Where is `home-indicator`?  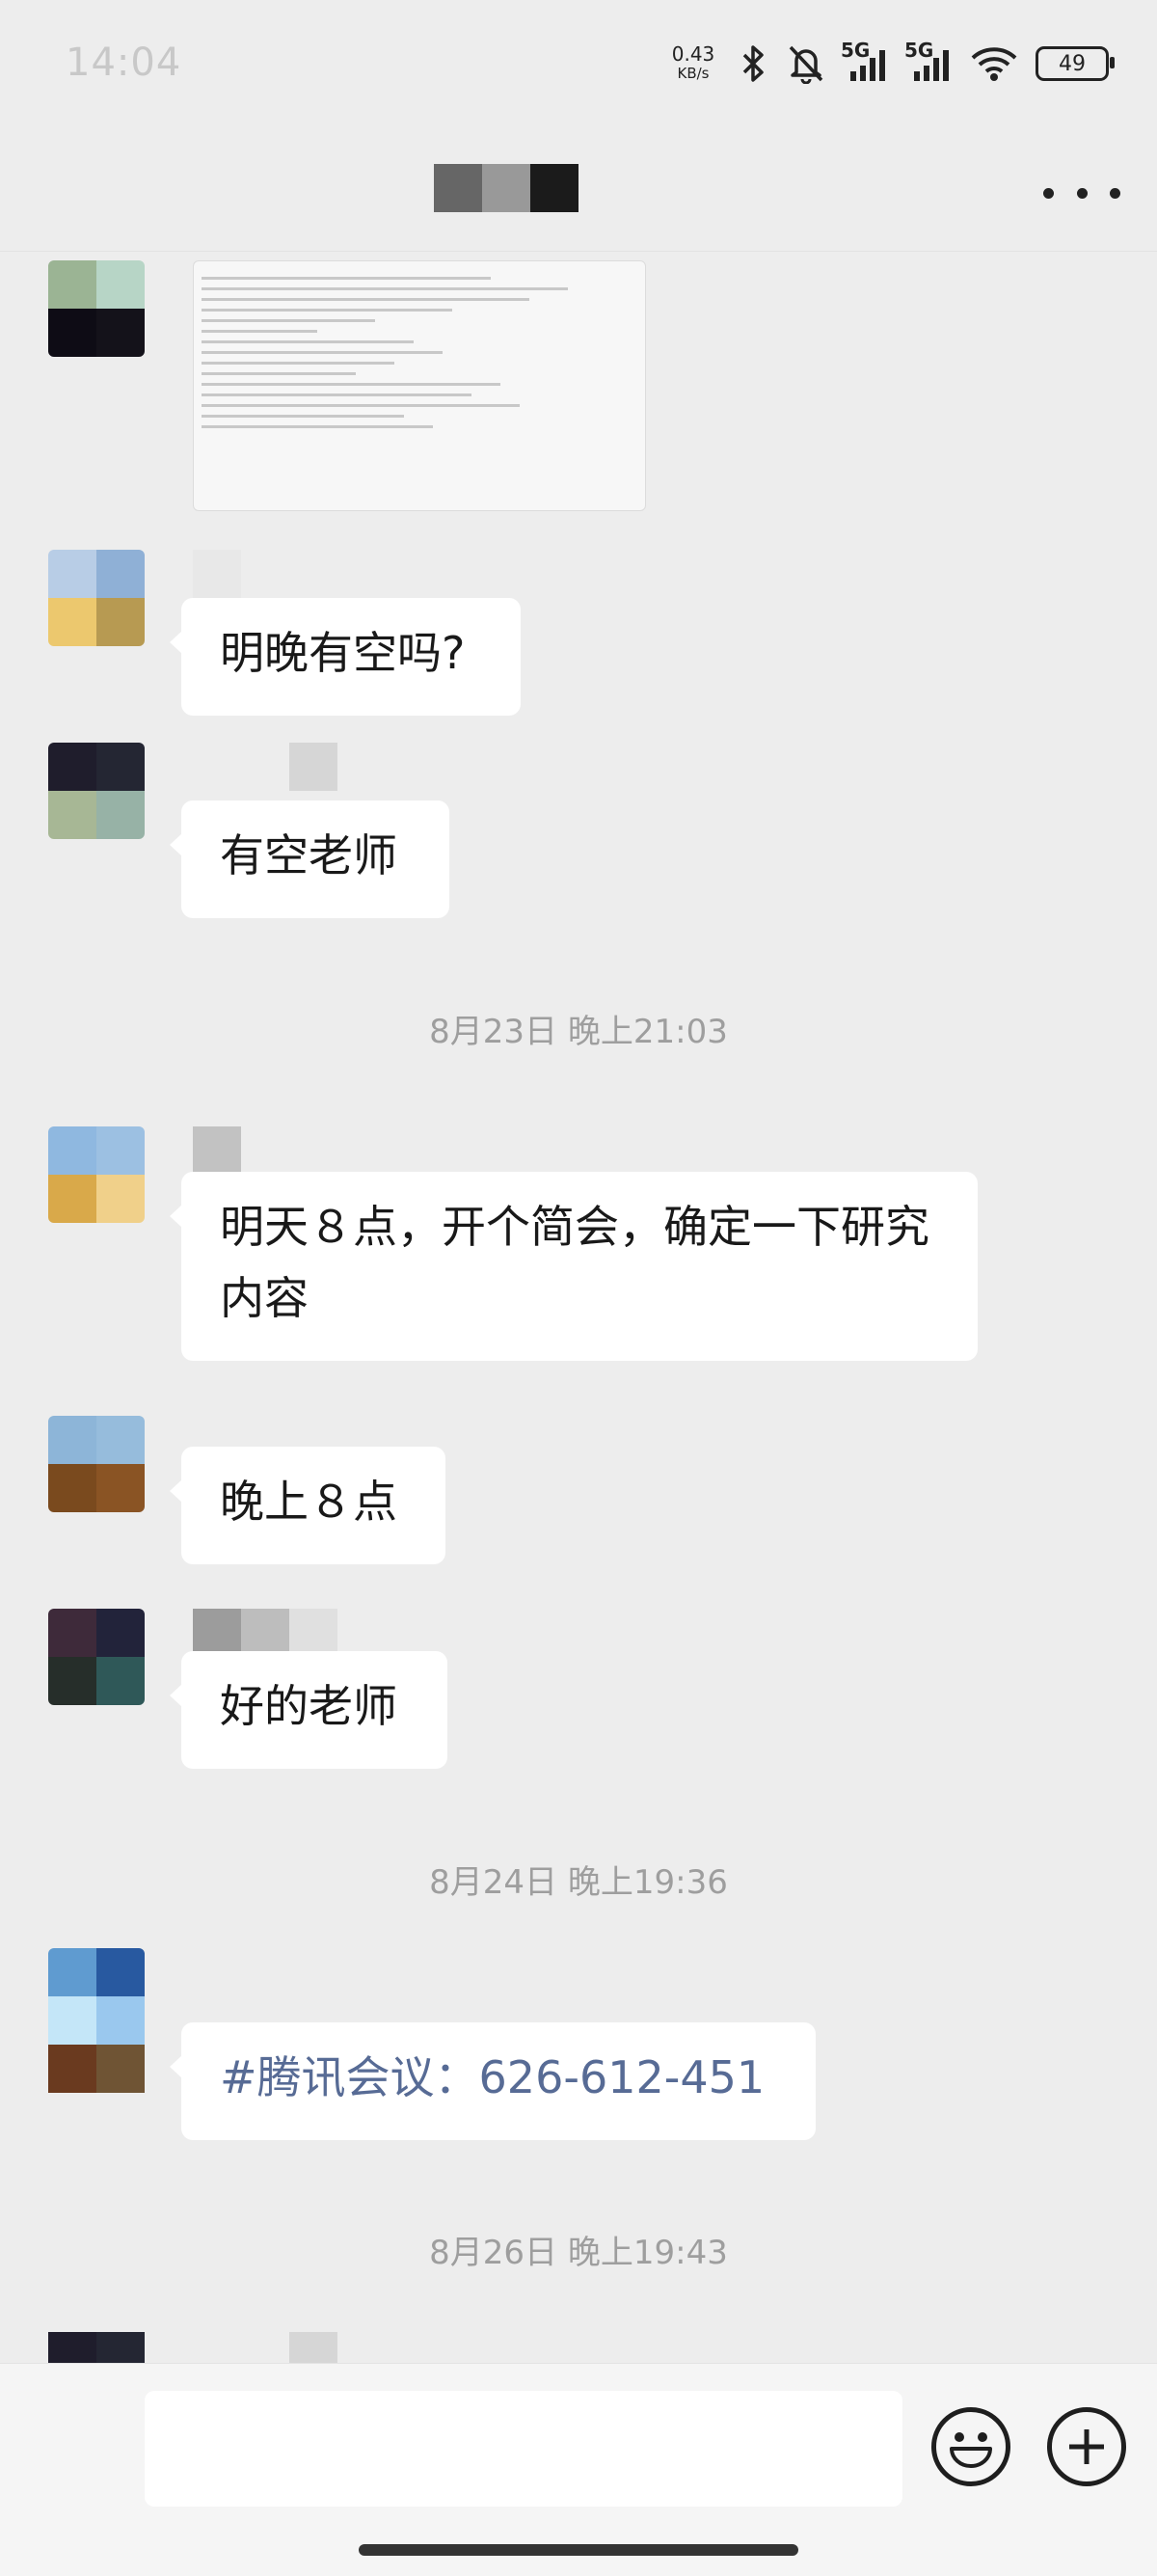 home-indicator is located at coordinates (578, 2550).